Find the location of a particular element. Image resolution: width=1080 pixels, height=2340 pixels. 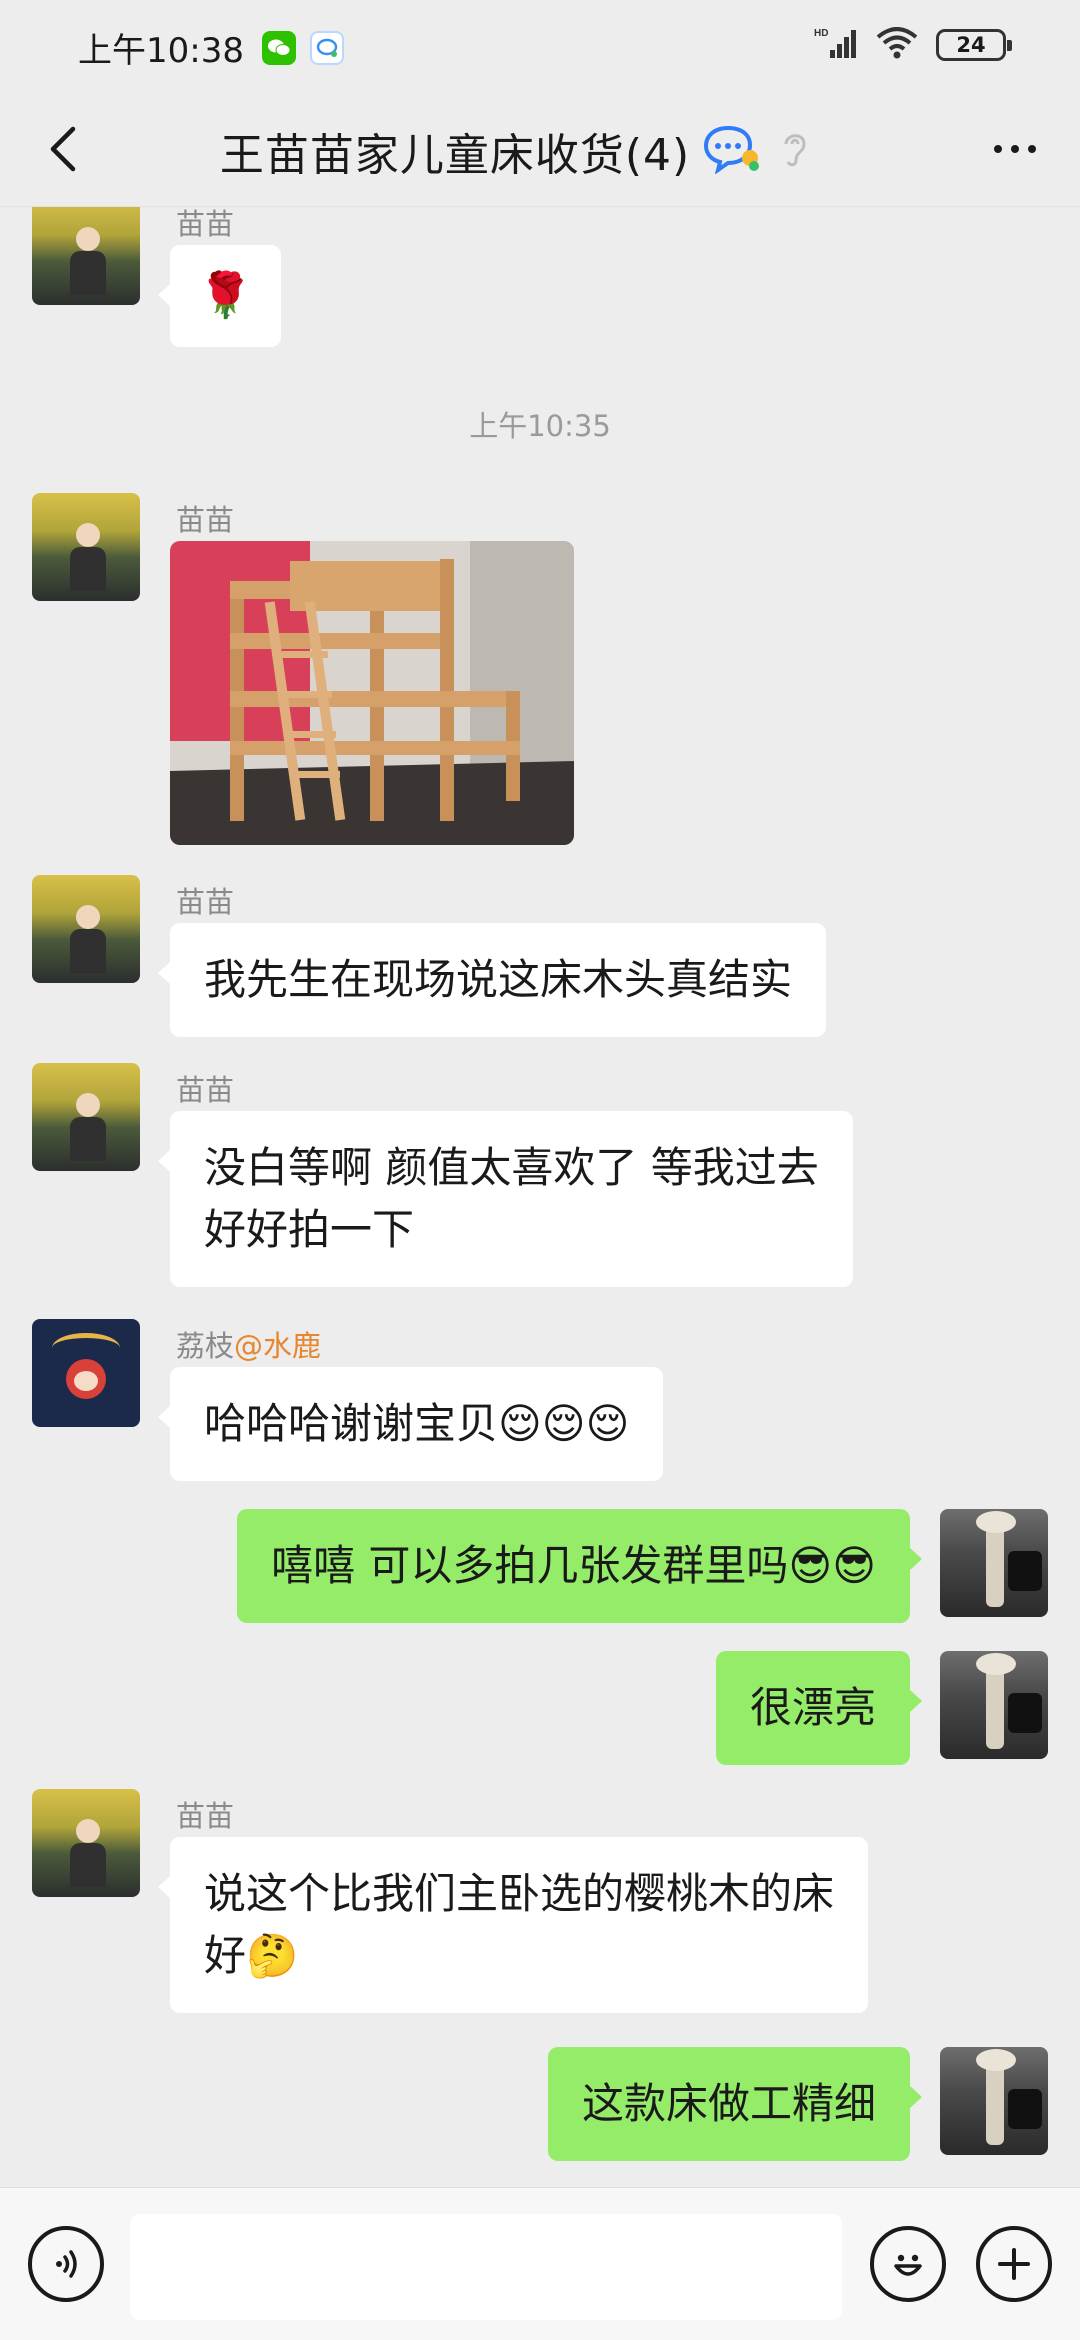

message-text-line: 好🤔 is located at coordinates (251, 1955).